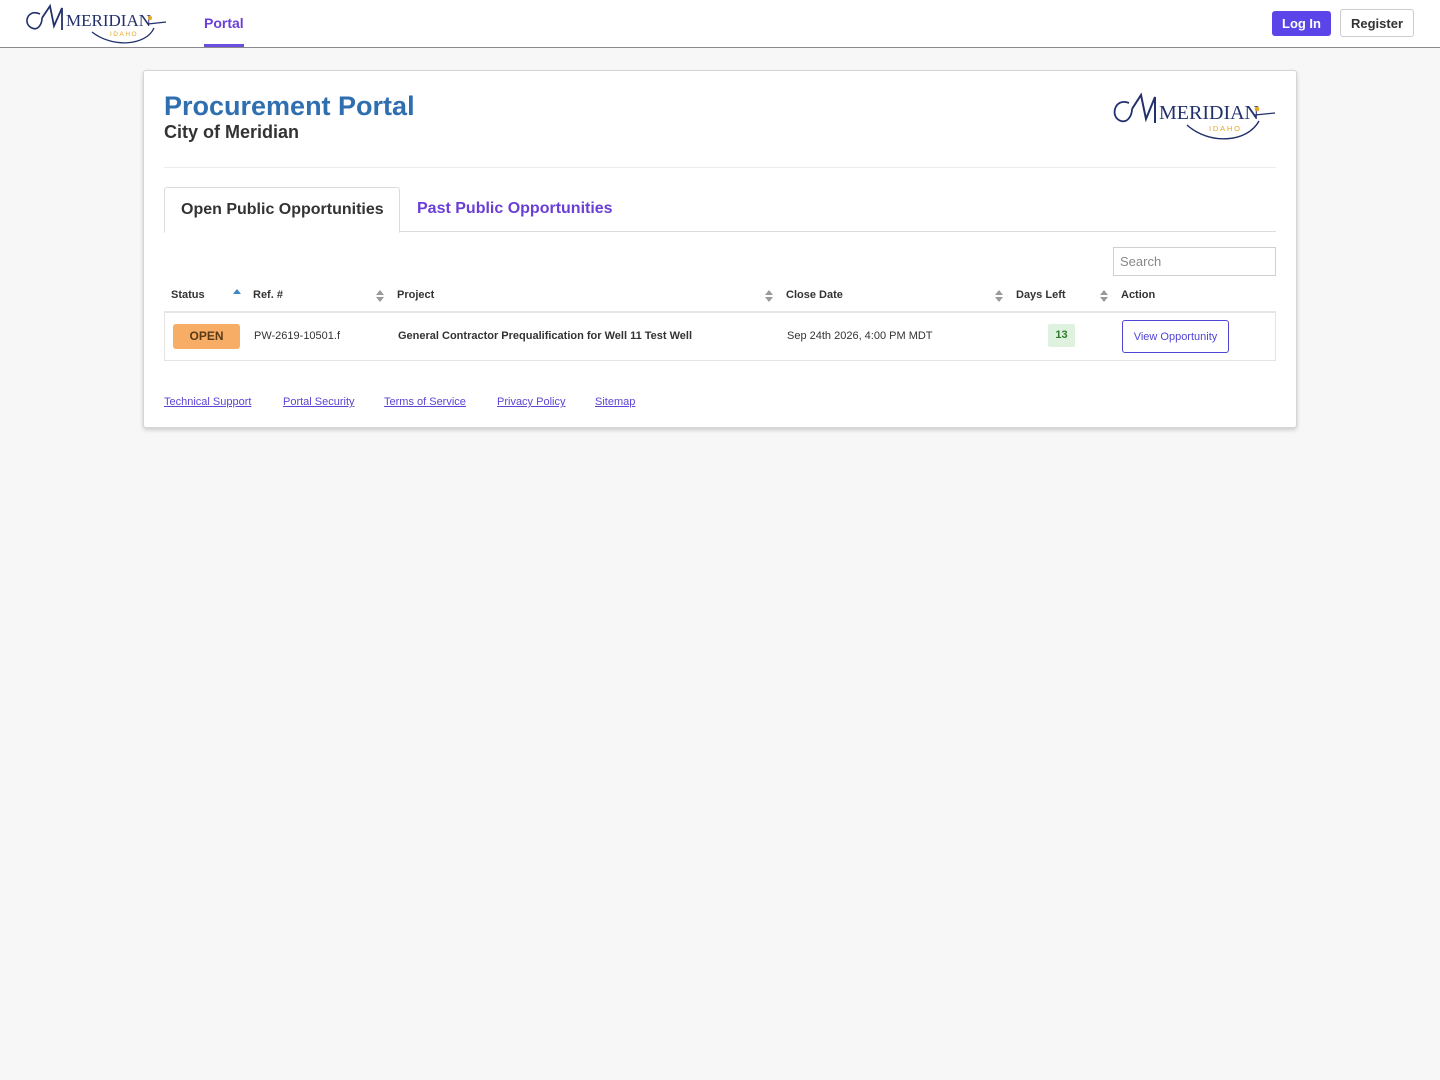 This screenshot has height=1080, width=1440. What do you see at coordinates (188, 295) in the screenshot?
I see `column-header-status: Status` at bounding box center [188, 295].